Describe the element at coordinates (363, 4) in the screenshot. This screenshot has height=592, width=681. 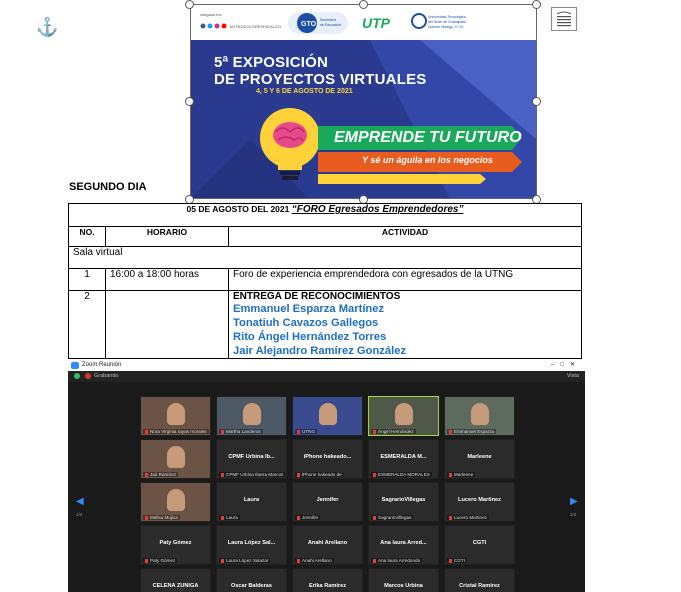
I see `resize-handle-top` at that location.